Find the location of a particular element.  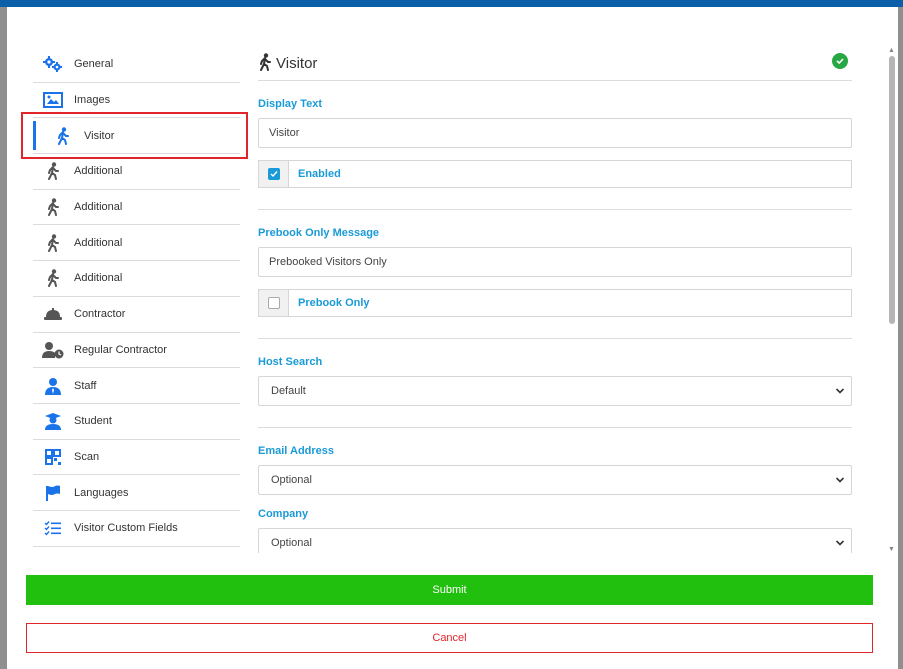

nav-item-label: Images is located at coordinates (92, 100).